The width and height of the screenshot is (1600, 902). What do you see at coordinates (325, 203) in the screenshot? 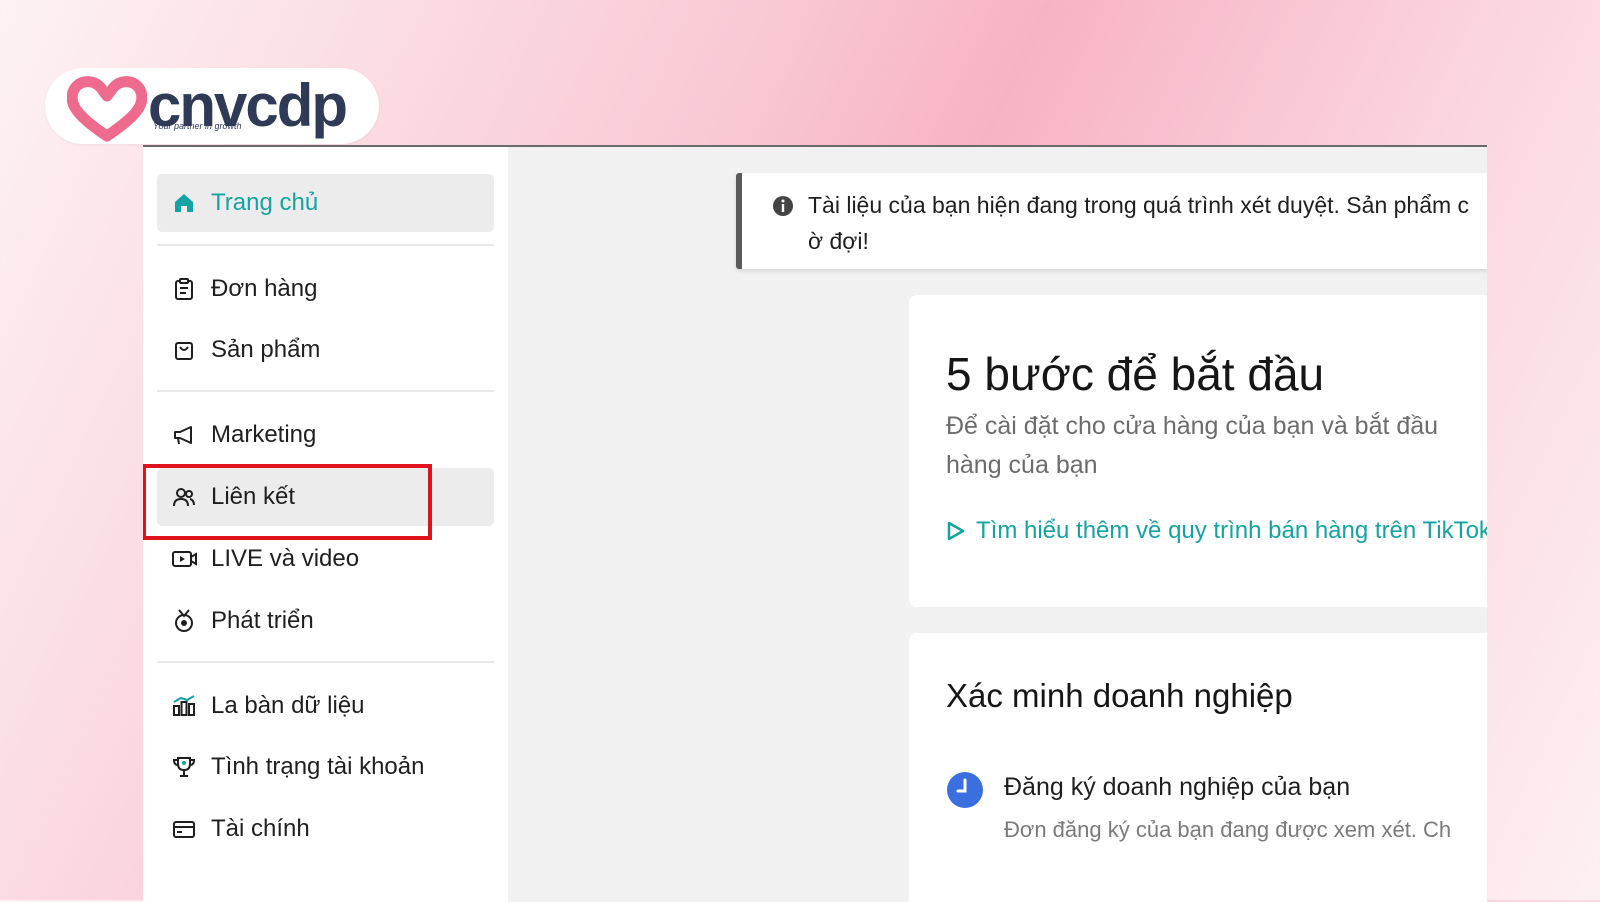
I see `sidebar-item-home: Trang chủ` at bounding box center [325, 203].